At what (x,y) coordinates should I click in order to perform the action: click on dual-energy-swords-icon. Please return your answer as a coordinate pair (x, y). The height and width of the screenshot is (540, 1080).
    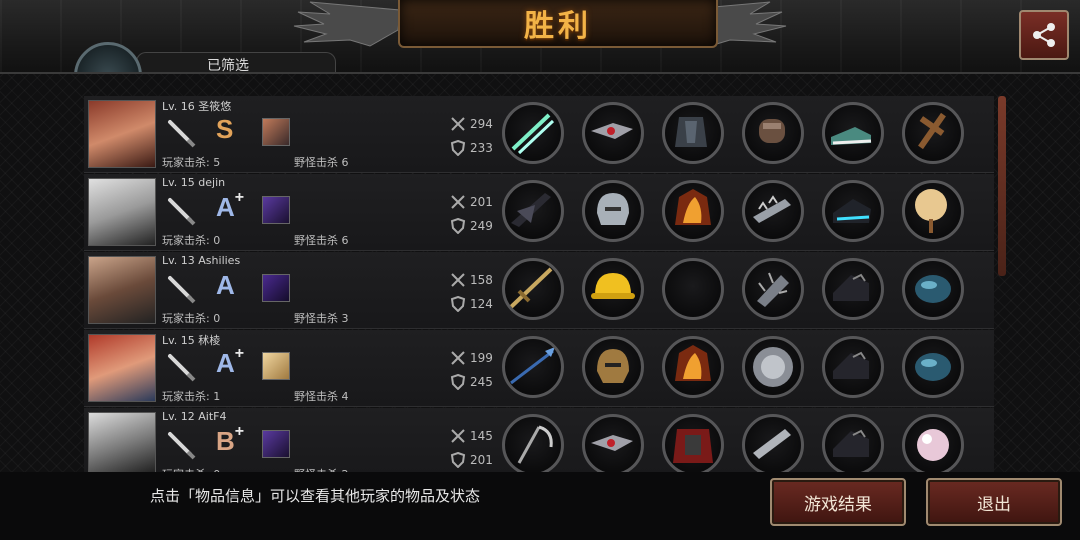
    Looking at the image, I should click on (533, 134).